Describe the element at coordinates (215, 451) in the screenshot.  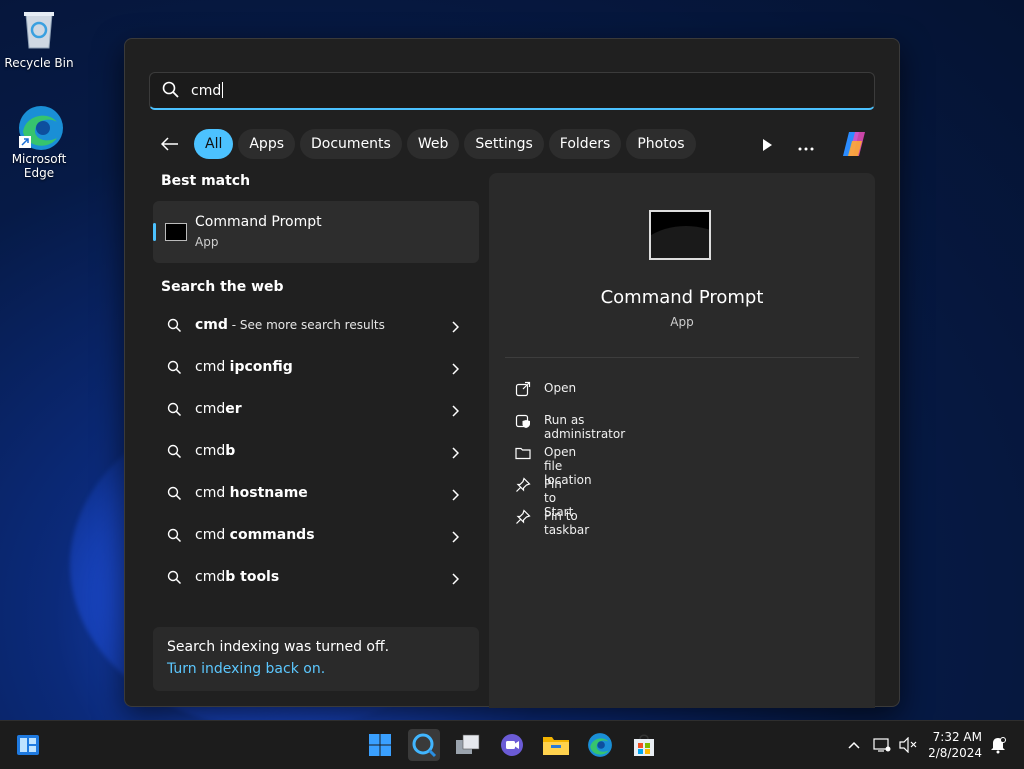
I see `web-suggestion-text: cmdb` at that location.